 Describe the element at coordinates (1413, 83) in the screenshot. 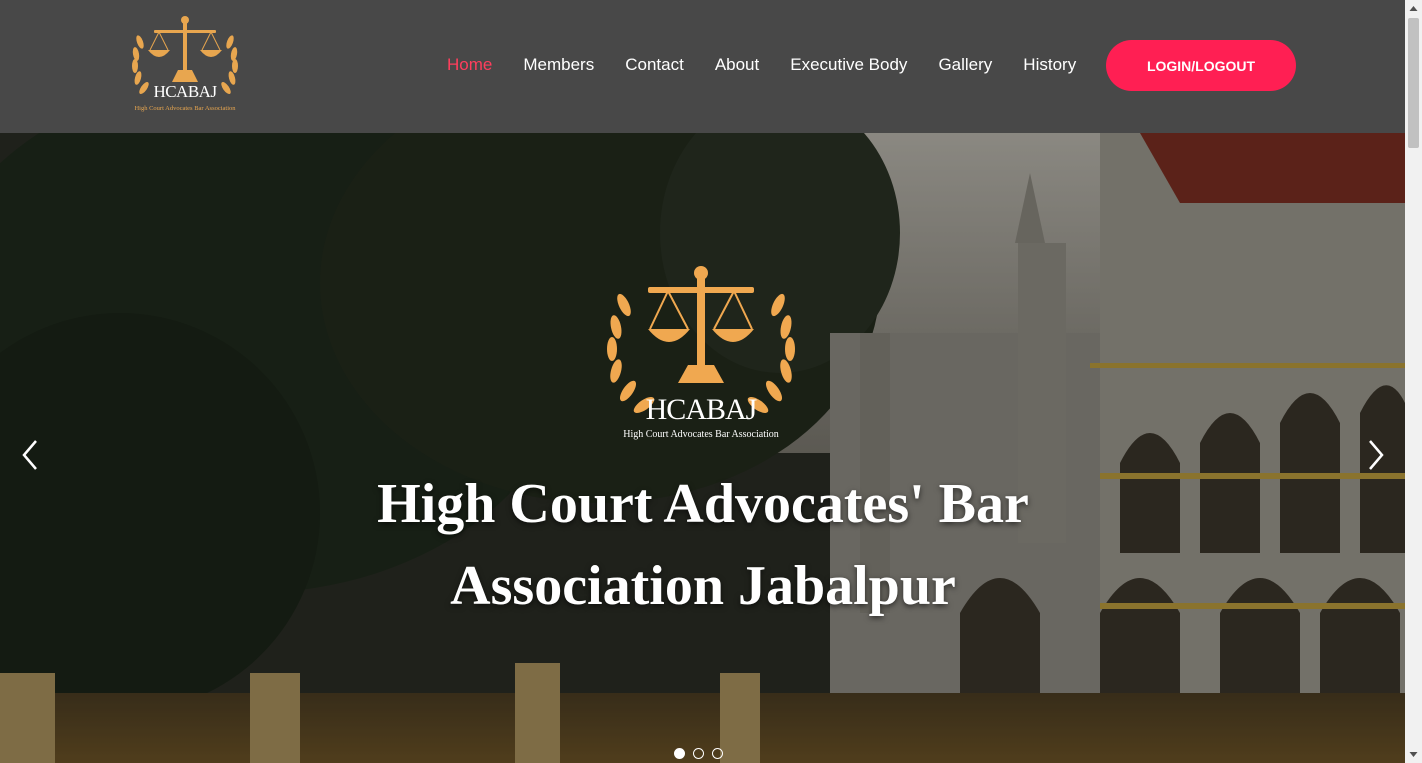

I see `scrollbar-thumb` at that location.